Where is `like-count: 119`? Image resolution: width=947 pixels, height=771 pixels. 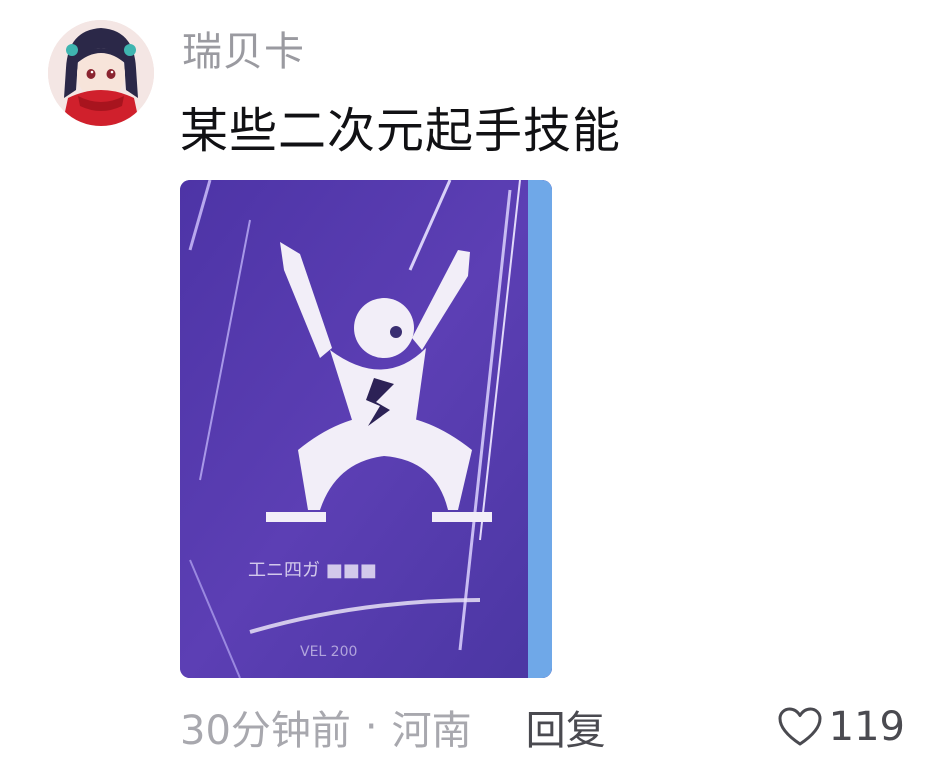 like-count: 119 is located at coordinates (866, 727).